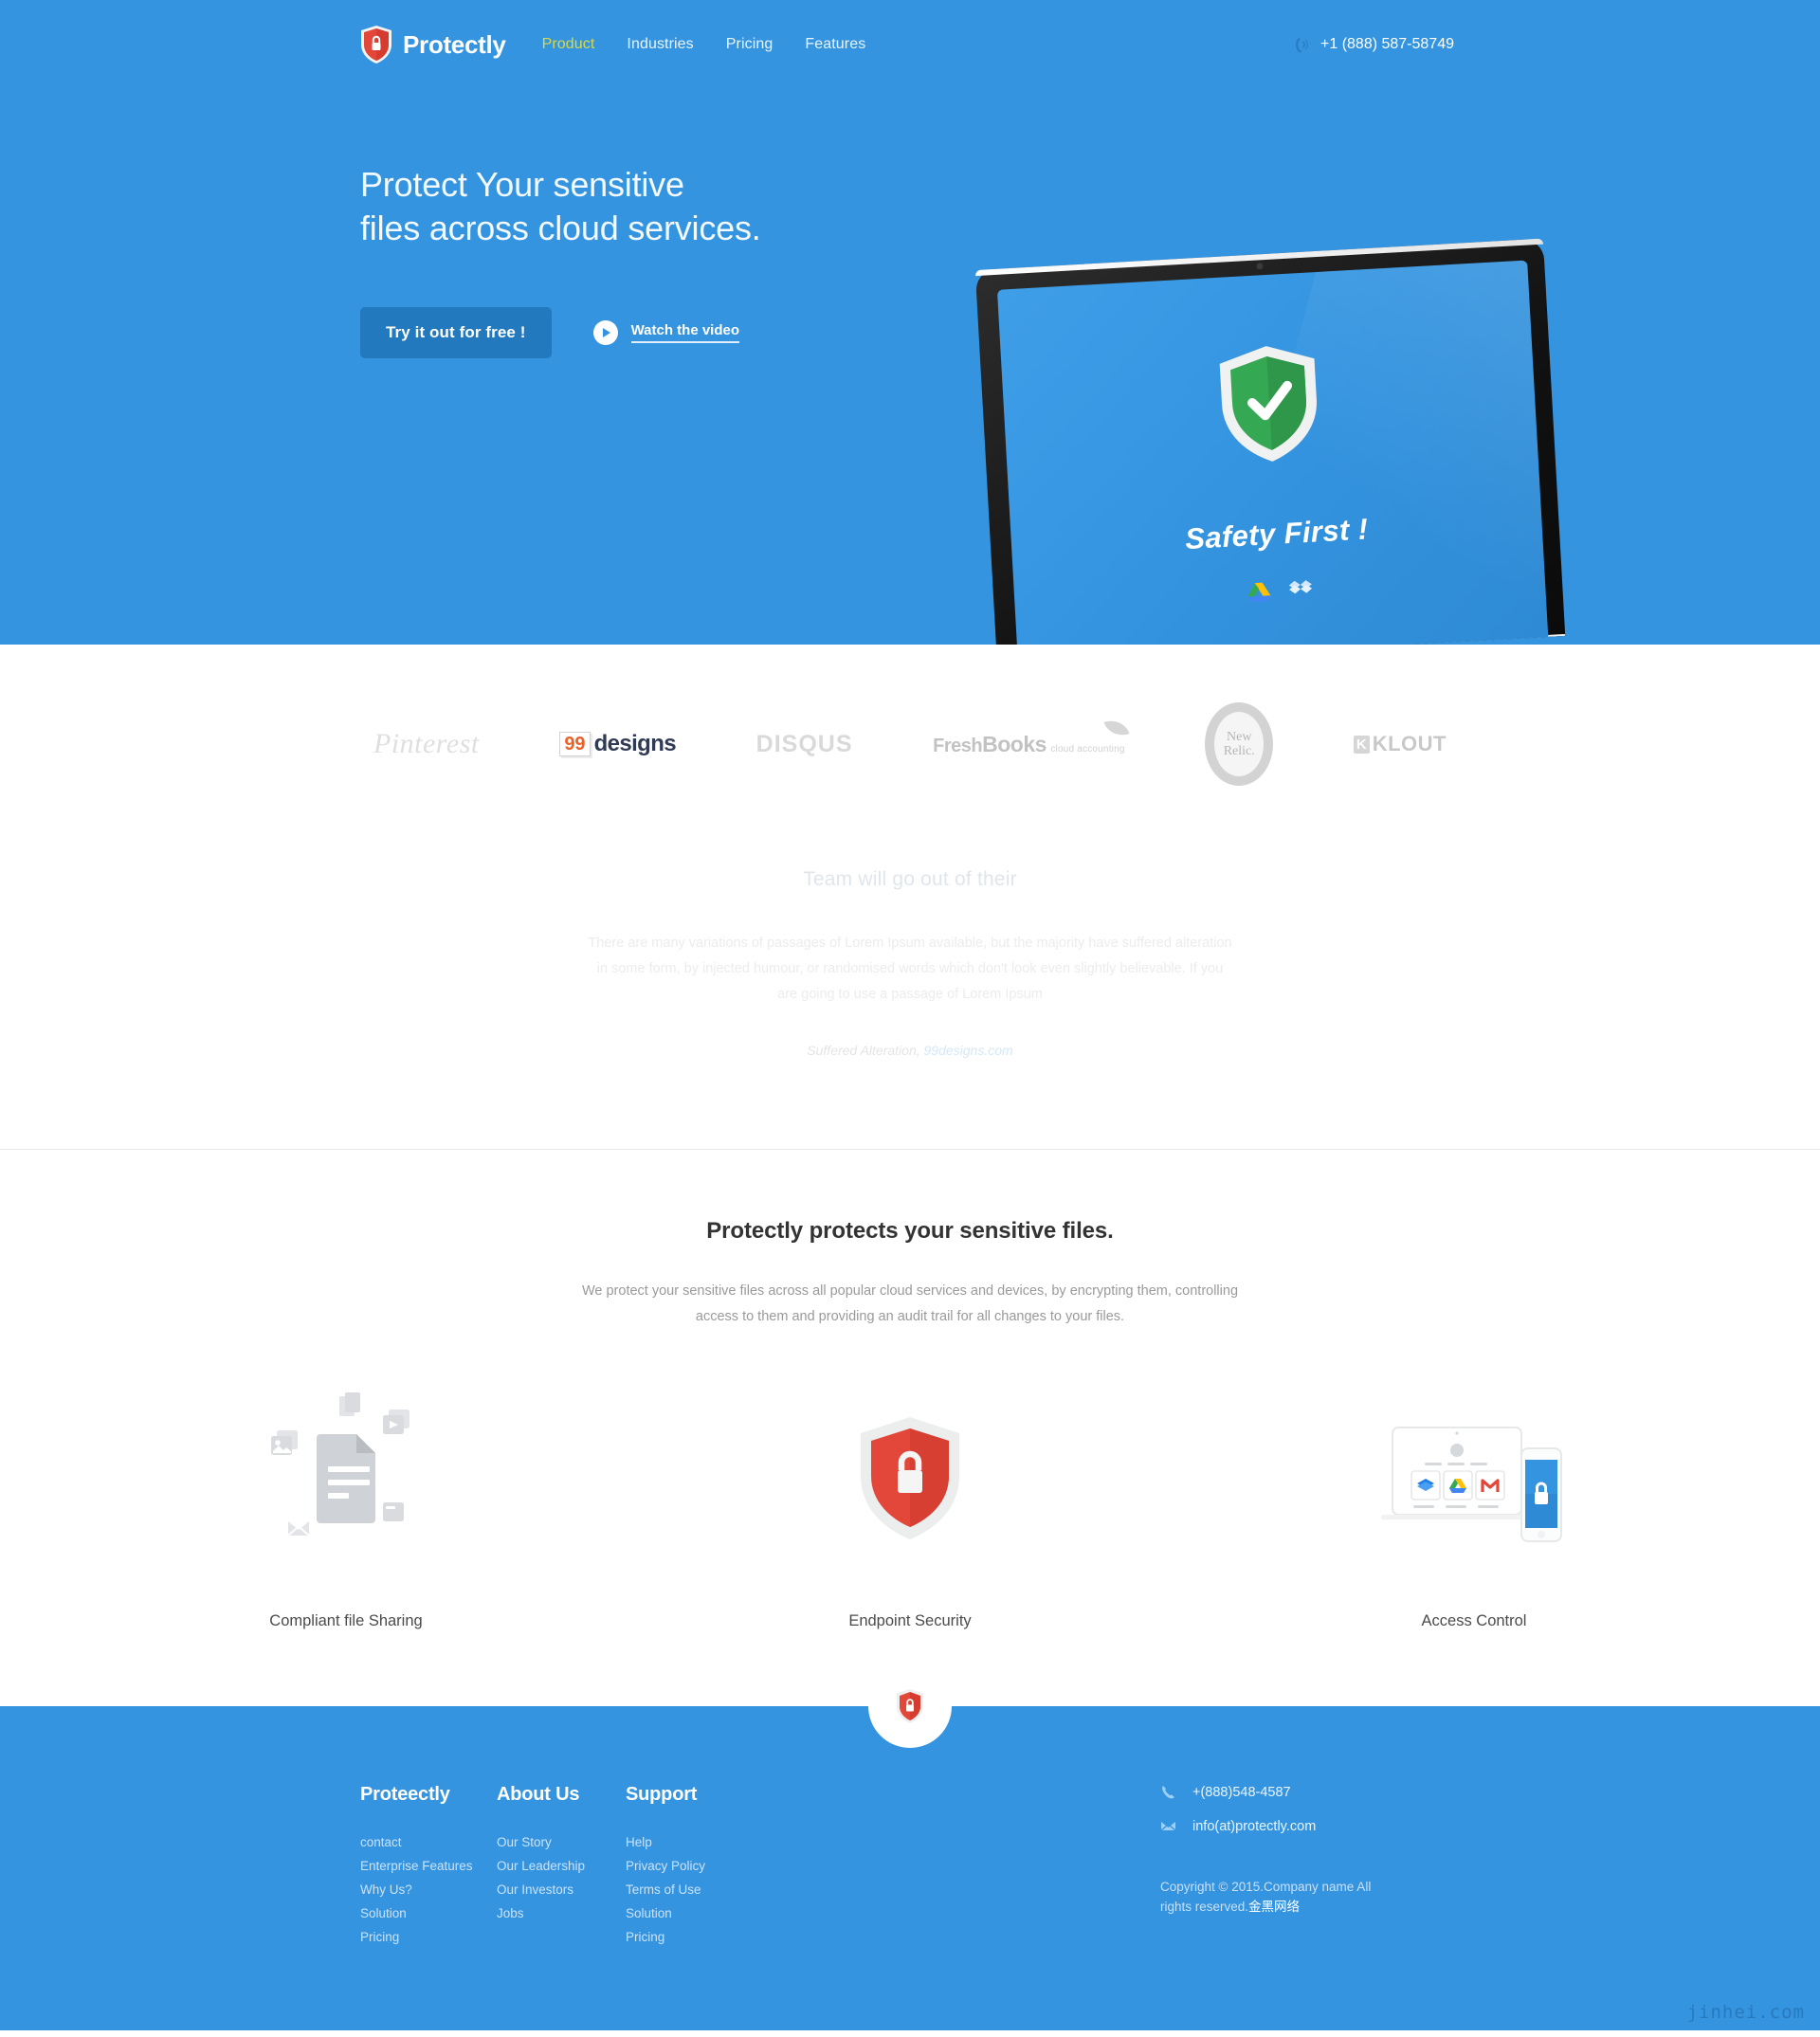  Describe the element at coordinates (804, 743) in the screenshot. I see `disqus-logo-text: DISQUS` at that location.